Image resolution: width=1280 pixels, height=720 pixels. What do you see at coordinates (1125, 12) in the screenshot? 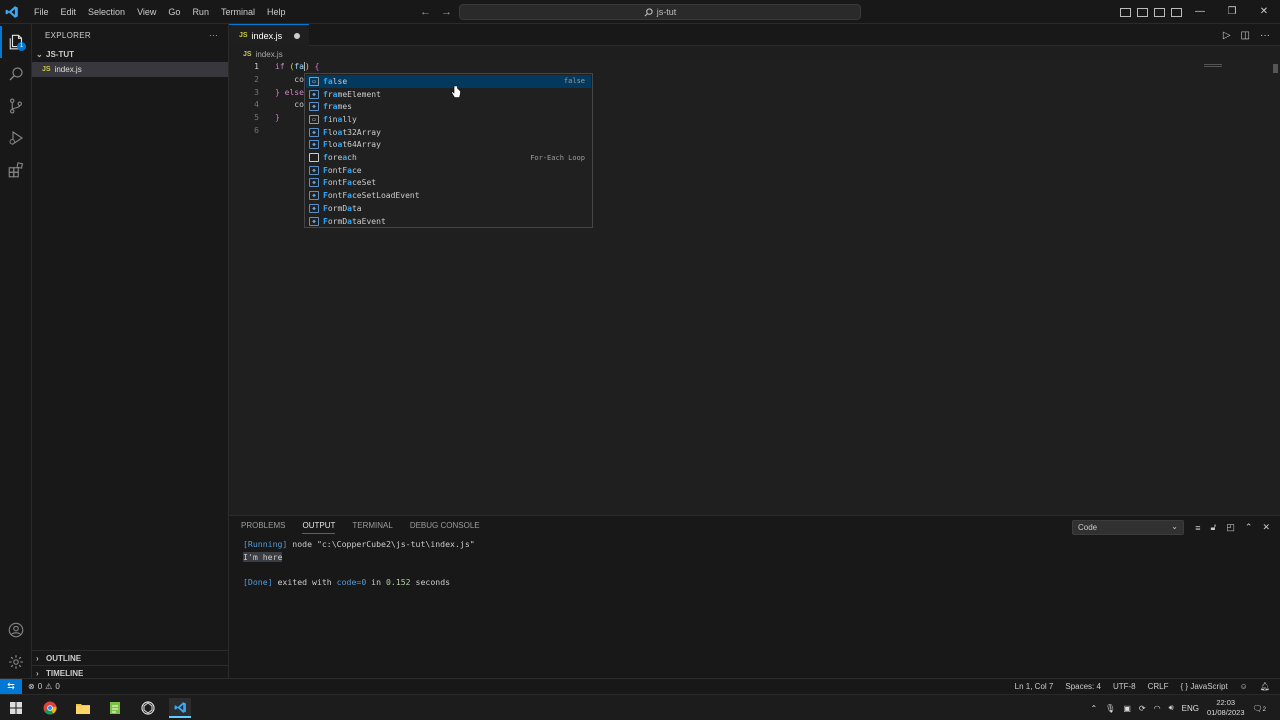
I see `toggle-sidebar-icon` at bounding box center [1125, 12].